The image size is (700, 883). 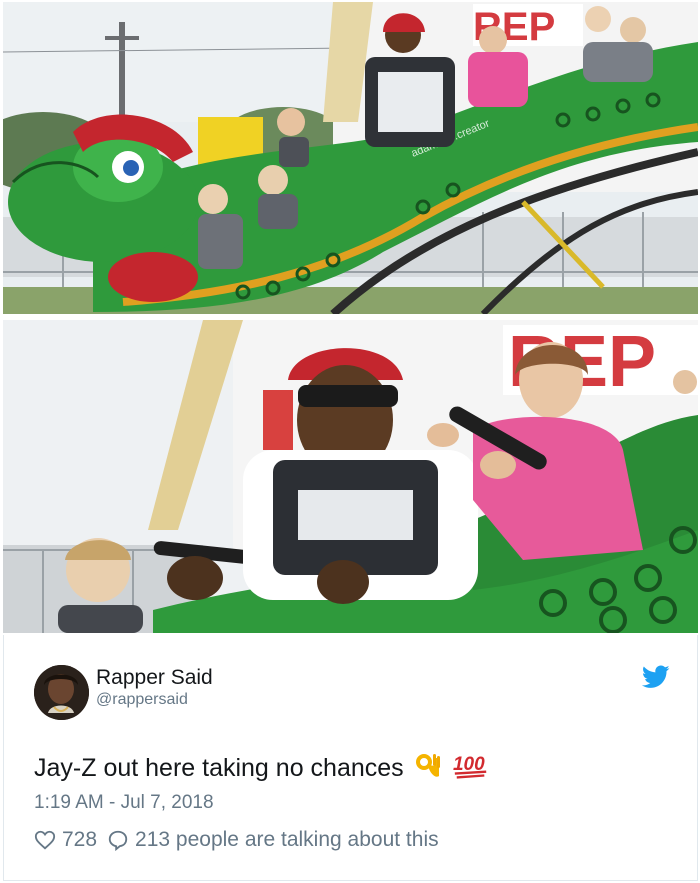 What do you see at coordinates (287, 840) in the screenshot?
I see `talking-count: 213 people are talking about this` at bounding box center [287, 840].